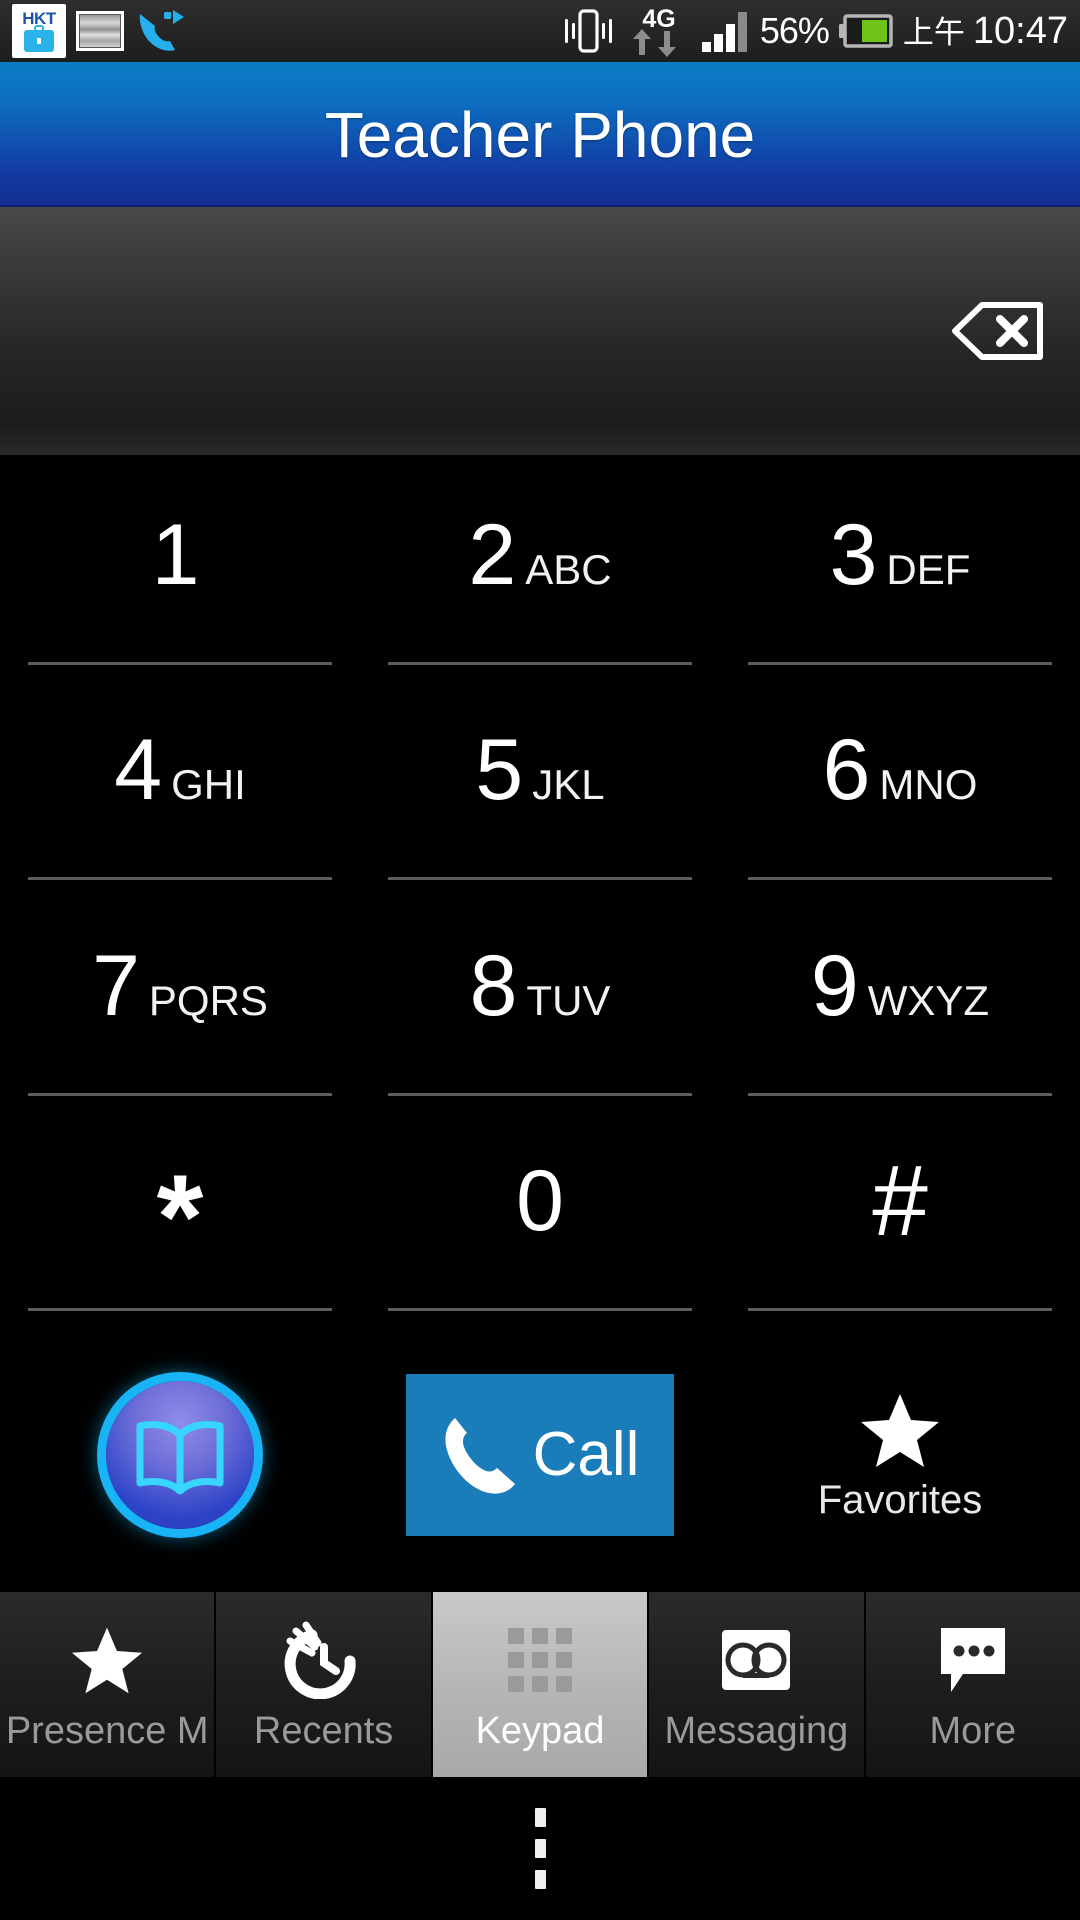 Image resolution: width=1080 pixels, height=1920 pixels. I want to click on call-button-cell: Call, so click(540, 1454).